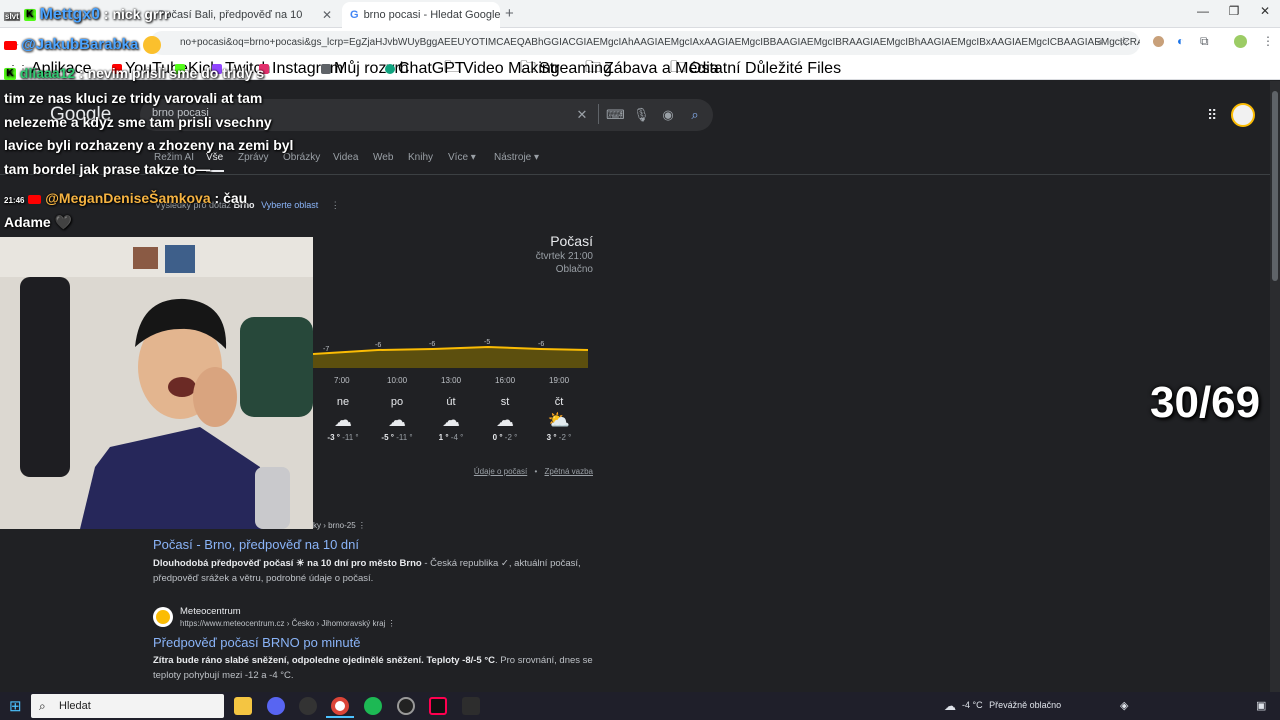 The image size is (1280, 720). Describe the element at coordinates (1243, 115) in the screenshot. I see `account-avatar` at that location.